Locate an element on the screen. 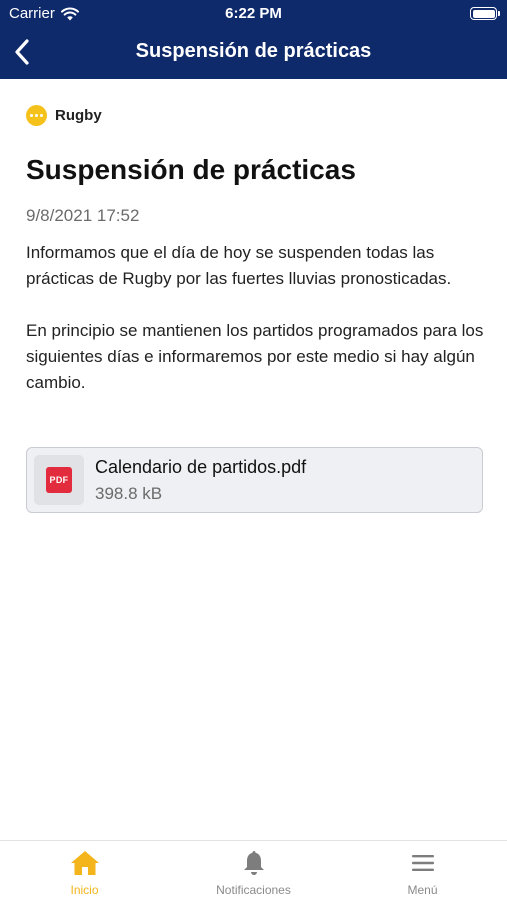  status-bar: Carrier 6:22 PM is located at coordinates (253, 14).